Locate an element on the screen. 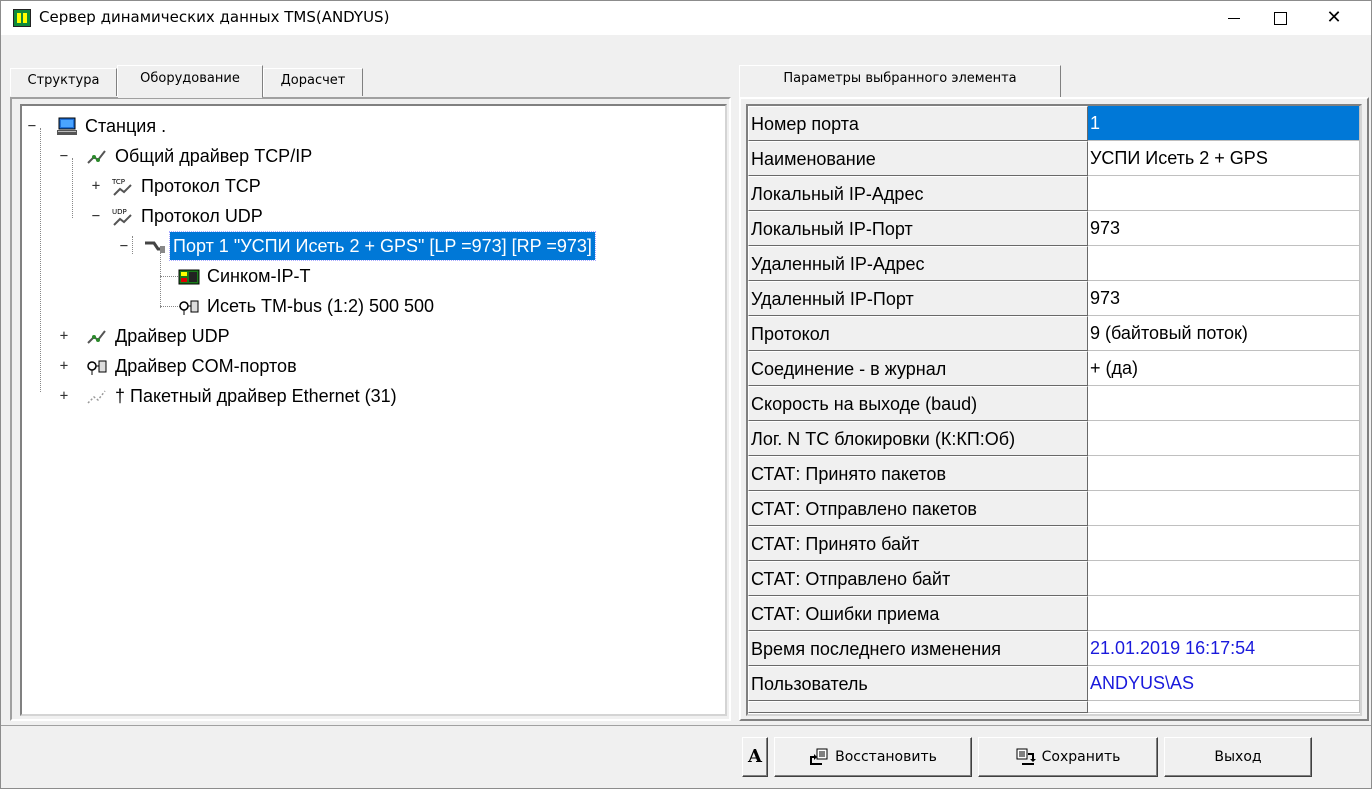 The width and height of the screenshot is (1372, 789). property-row: Локальный IP-Порт 973 is located at coordinates (1054, 228).